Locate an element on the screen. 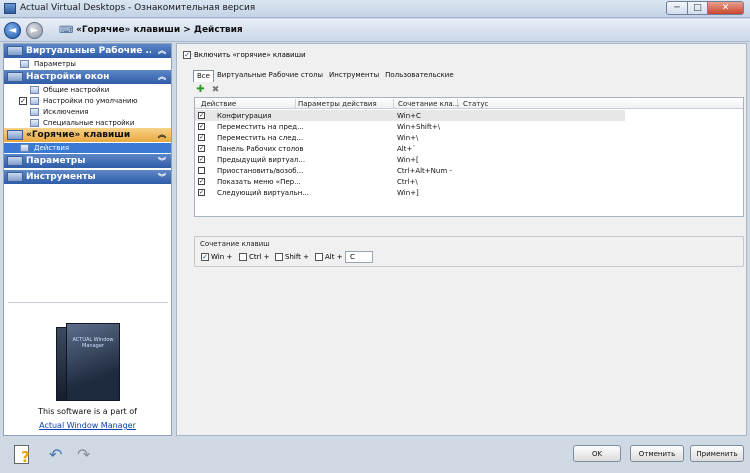 The height and width of the screenshot is (473, 750). product-link: Actual Window Manager is located at coordinates (87, 425).